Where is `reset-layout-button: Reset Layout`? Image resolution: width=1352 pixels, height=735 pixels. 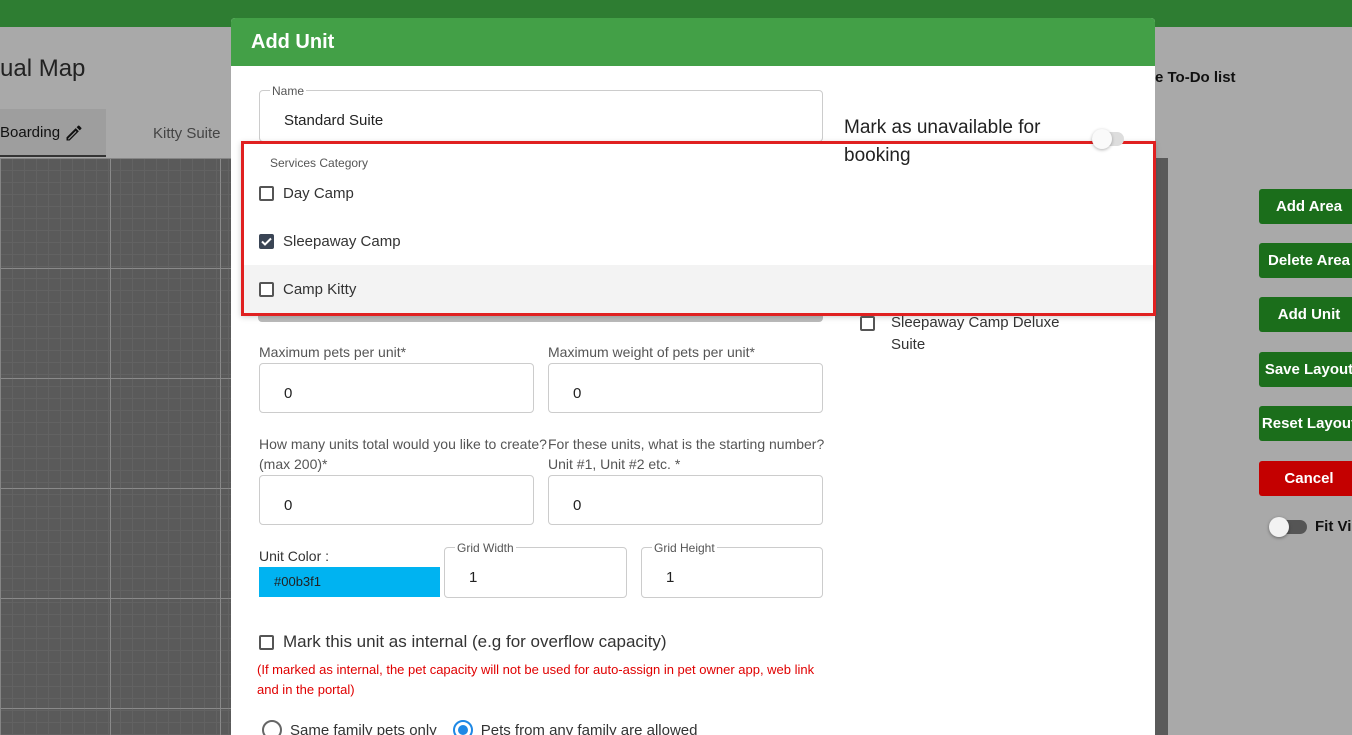 reset-layout-button: Reset Layout is located at coordinates (1305, 423).